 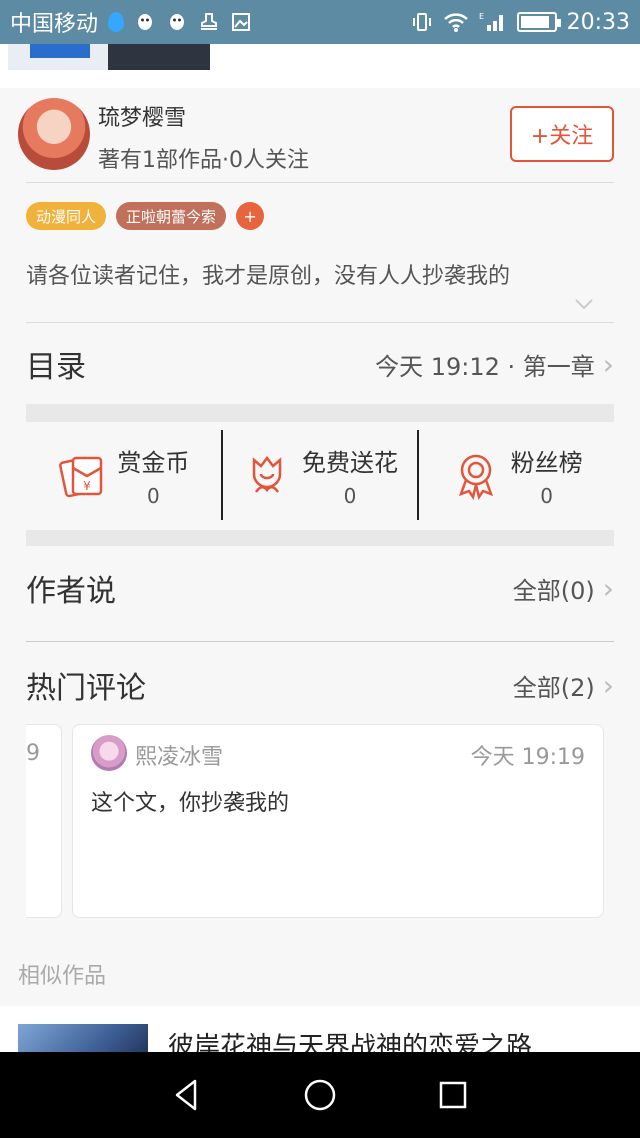 What do you see at coordinates (153, 462) in the screenshot?
I see `reward-label: 赏金币` at bounding box center [153, 462].